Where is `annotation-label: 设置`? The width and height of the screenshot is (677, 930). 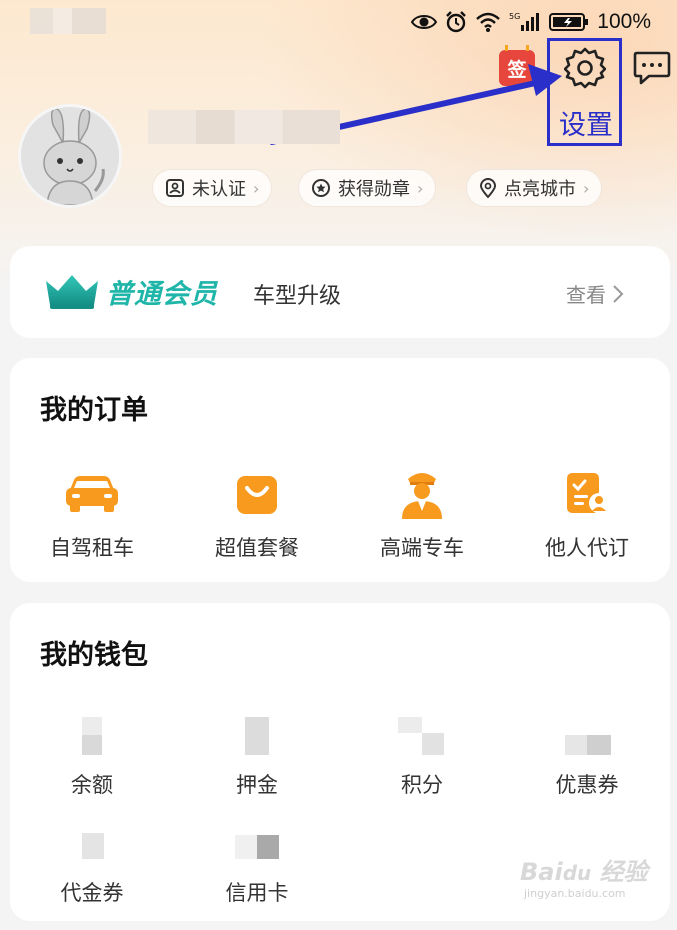
annotation-label: 设置 is located at coordinates (586, 125).